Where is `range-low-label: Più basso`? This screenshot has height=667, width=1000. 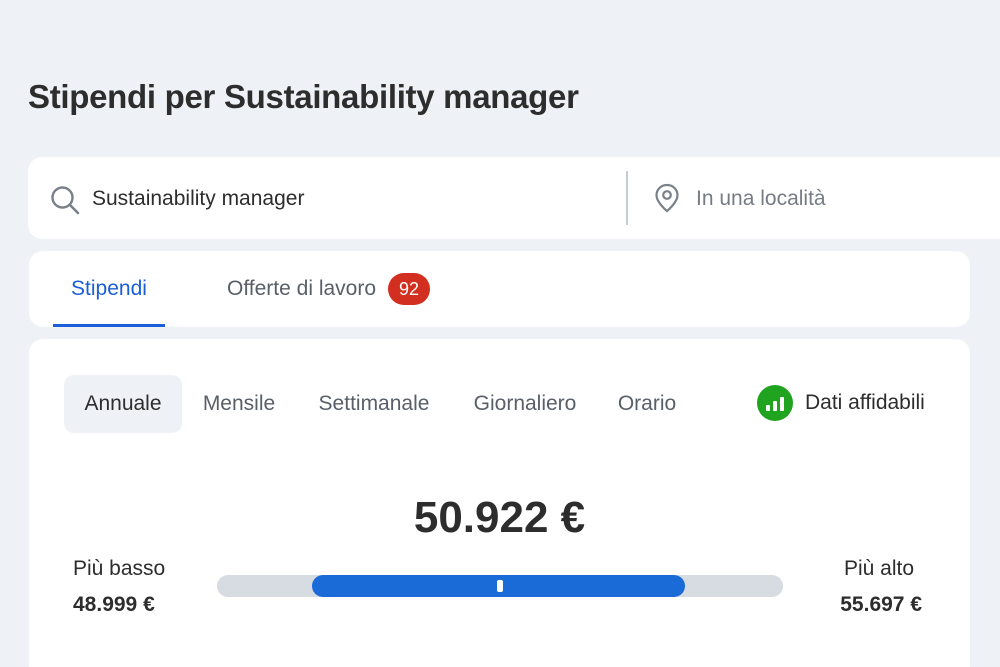
range-low-label: Più basso is located at coordinates (119, 568).